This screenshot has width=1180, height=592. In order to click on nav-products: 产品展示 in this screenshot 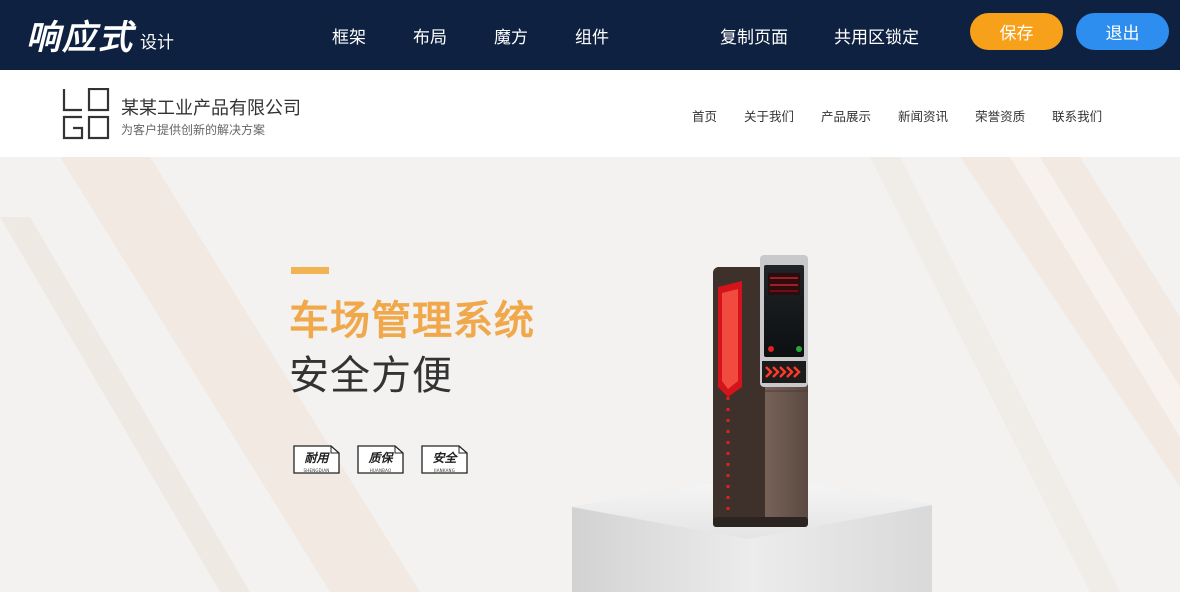, I will do `click(846, 115)`.